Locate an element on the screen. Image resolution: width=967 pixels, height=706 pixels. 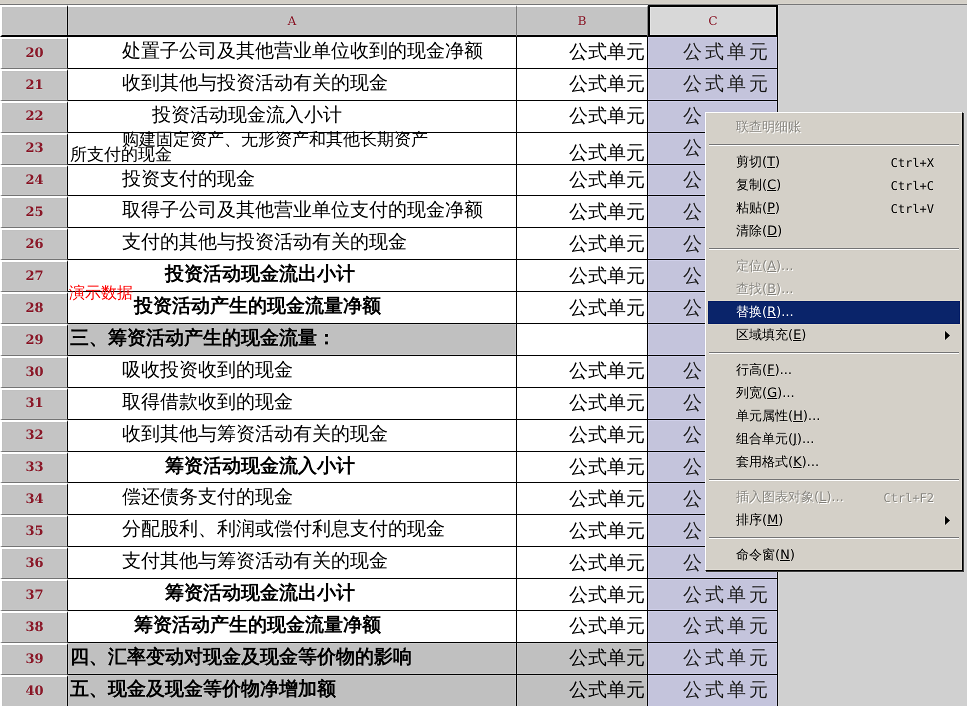
table-cell: 取得子公司及其他营业单位支付的现金净额 is located at coordinates (292, 212).